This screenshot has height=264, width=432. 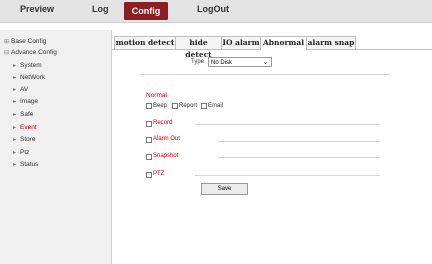 What do you see at coordinates (21, 152) in the screenshot?
I see `sidebar-item-ptz: ▸ Ptz` at bounding box center [21, 152].